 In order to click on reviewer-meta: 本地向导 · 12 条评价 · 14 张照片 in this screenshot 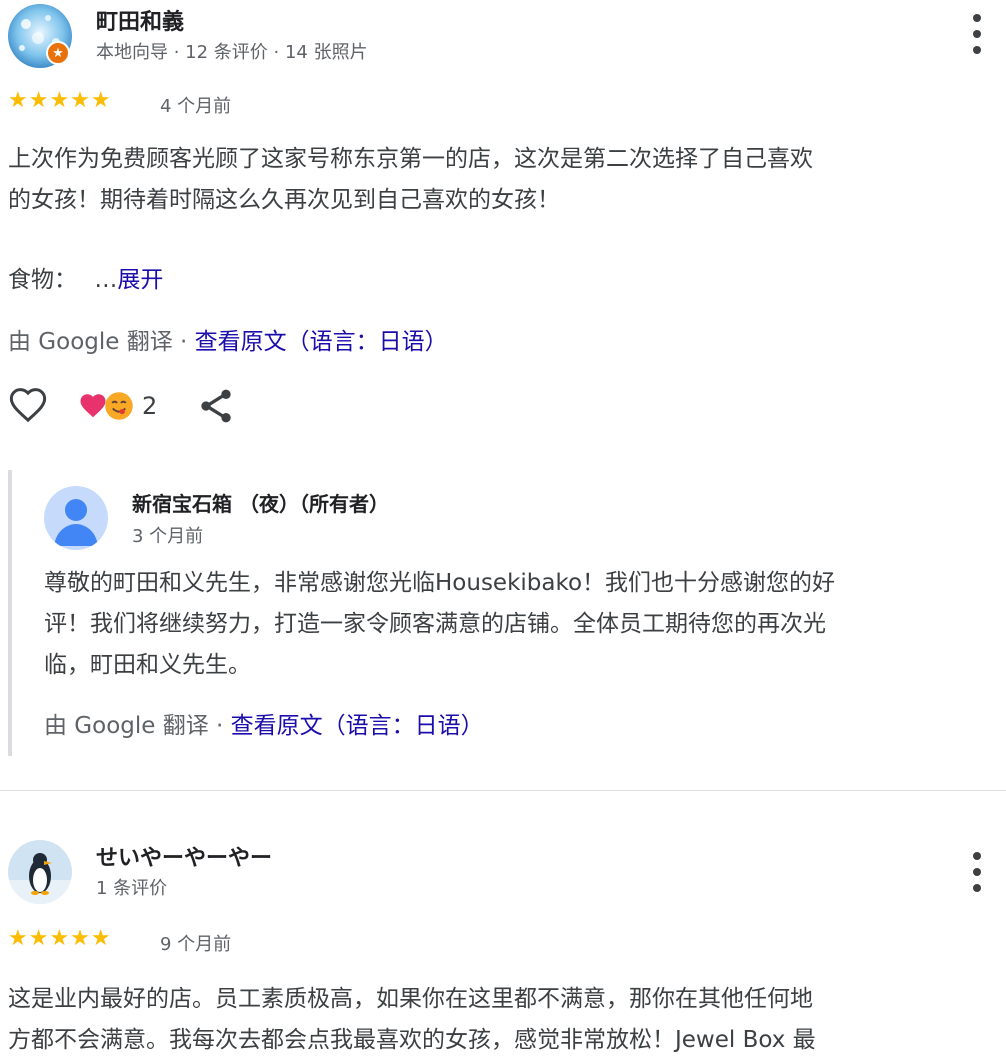, I will do `click(232, 52)`.